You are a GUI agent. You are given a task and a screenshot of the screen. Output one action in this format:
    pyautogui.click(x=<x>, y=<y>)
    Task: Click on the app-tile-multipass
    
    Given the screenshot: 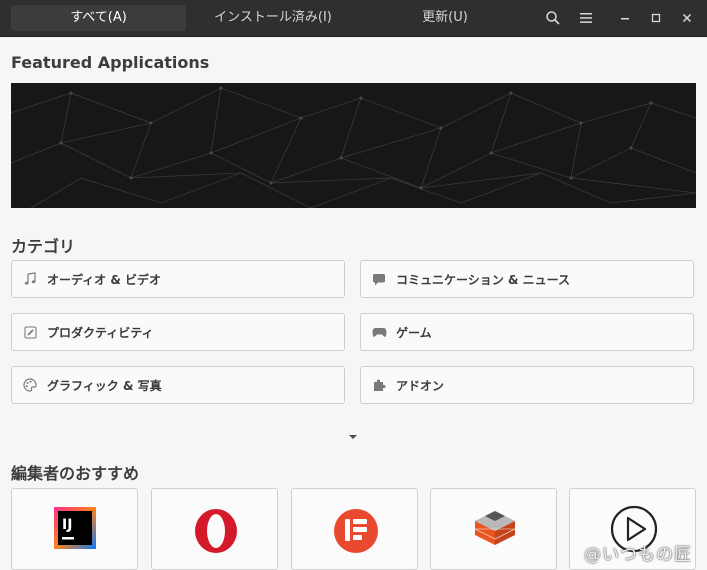 What is the action you would take?
    pyautogui.click(x=493, y=529)
    